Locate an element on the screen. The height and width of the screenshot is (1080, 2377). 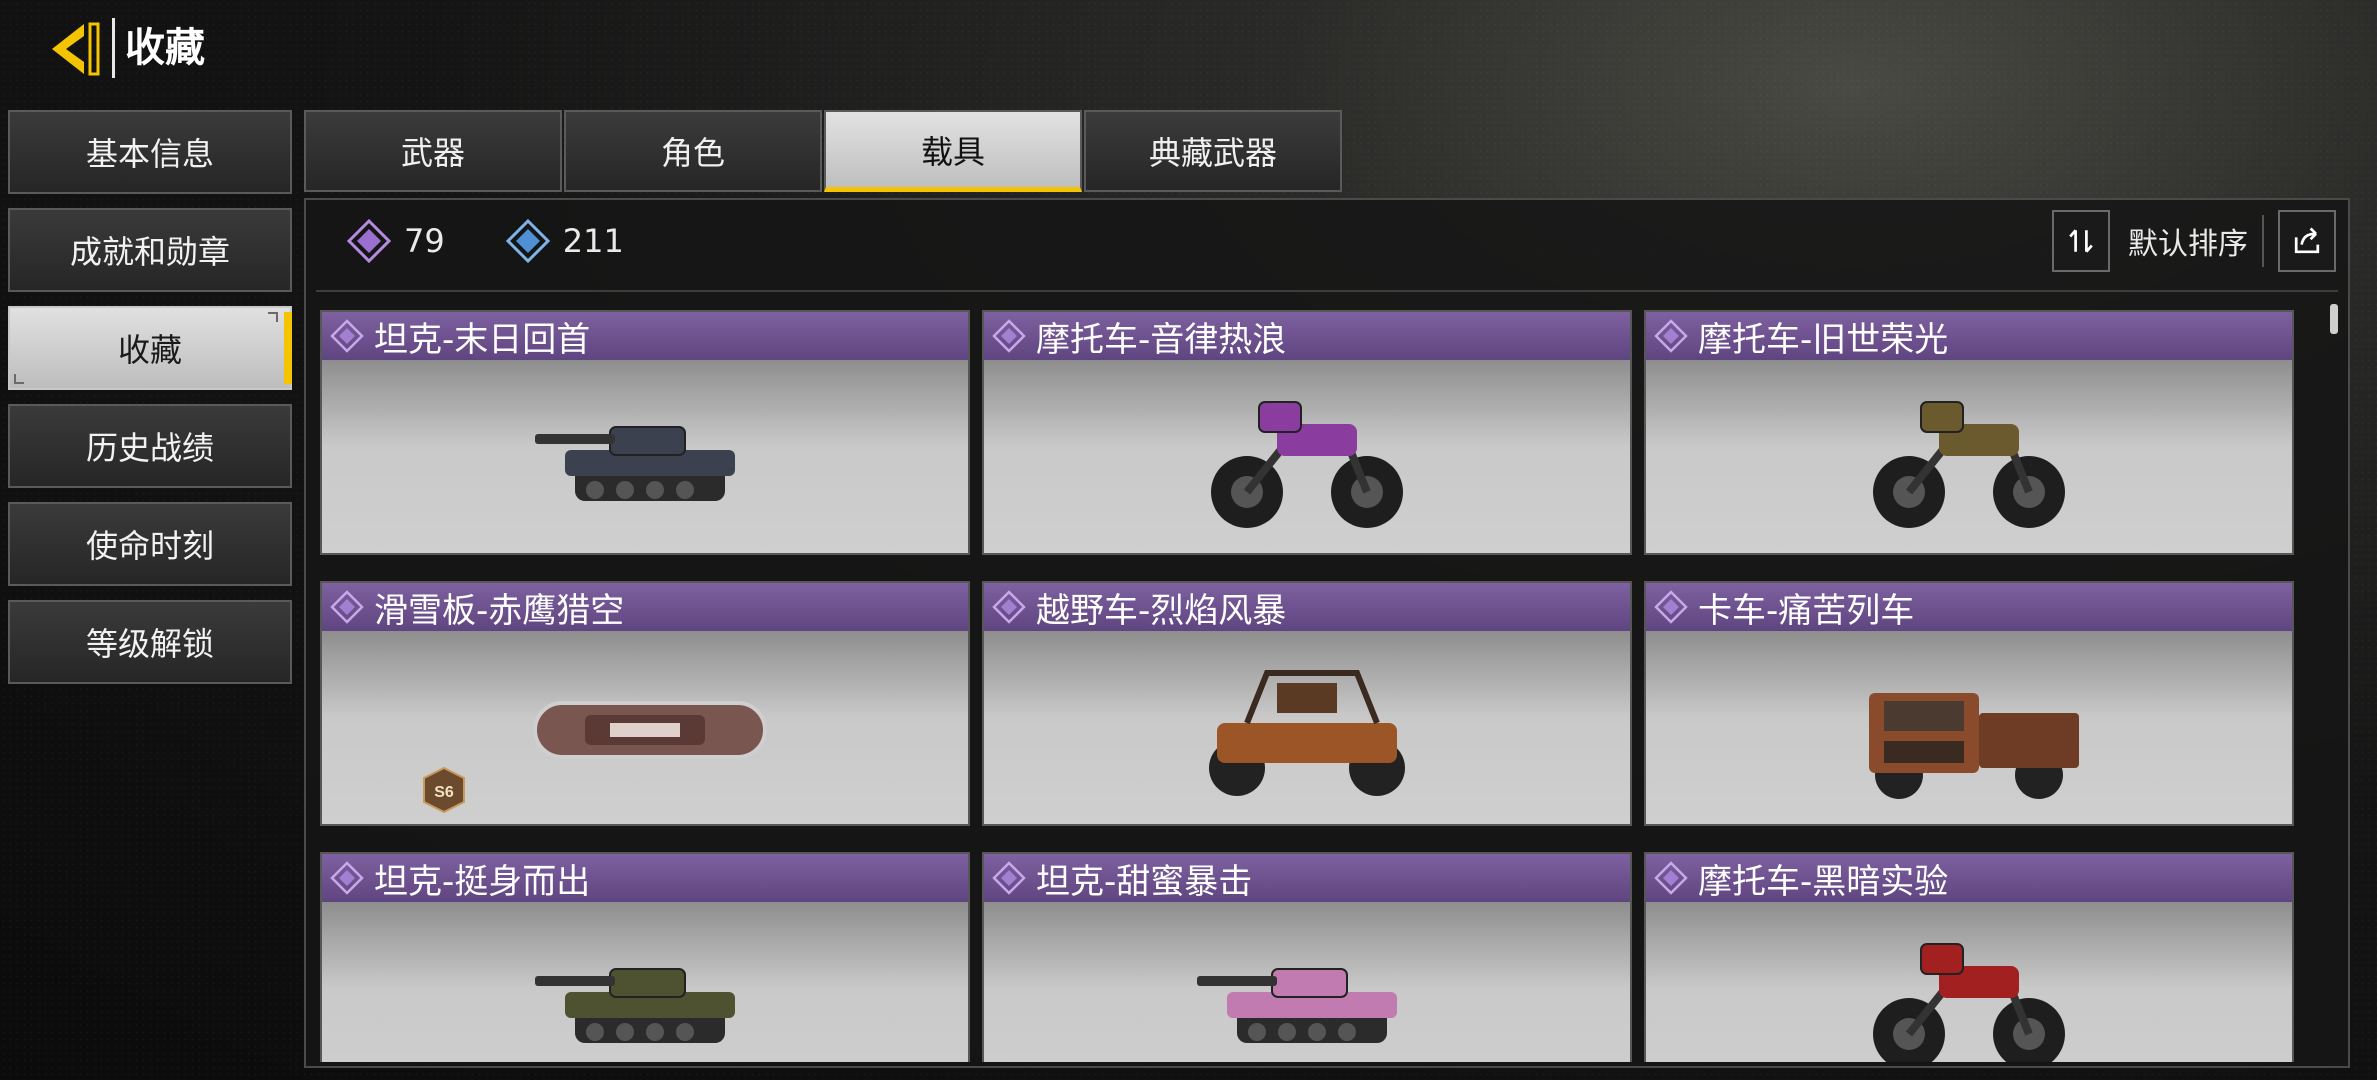
sort-arrows-icon is located at coordinates (2081, 241).